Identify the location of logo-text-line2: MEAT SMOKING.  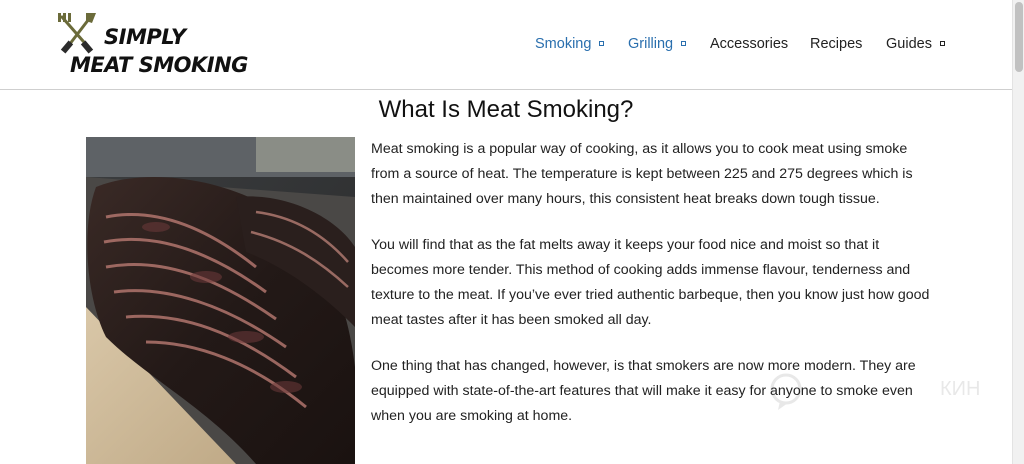
(159, 65).